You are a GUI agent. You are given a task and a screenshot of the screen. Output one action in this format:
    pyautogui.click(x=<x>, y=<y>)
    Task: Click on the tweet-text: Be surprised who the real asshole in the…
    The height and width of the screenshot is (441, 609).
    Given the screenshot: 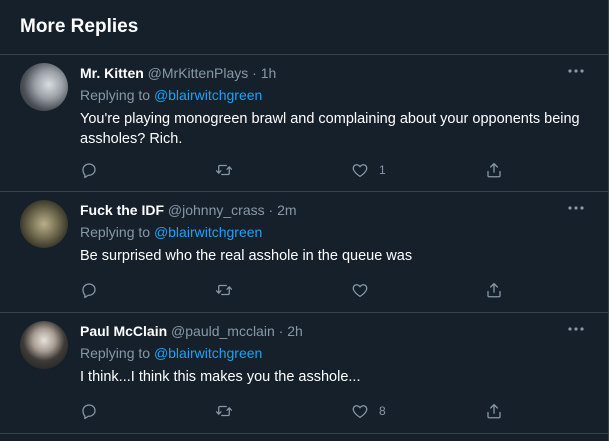 What is the action you would take?
    pyautogui.click(x=246, y=256)
    